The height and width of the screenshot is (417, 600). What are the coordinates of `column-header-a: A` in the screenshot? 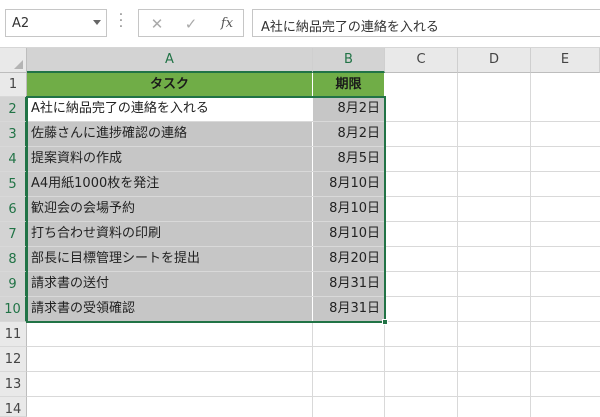 It's located at (170, 60).